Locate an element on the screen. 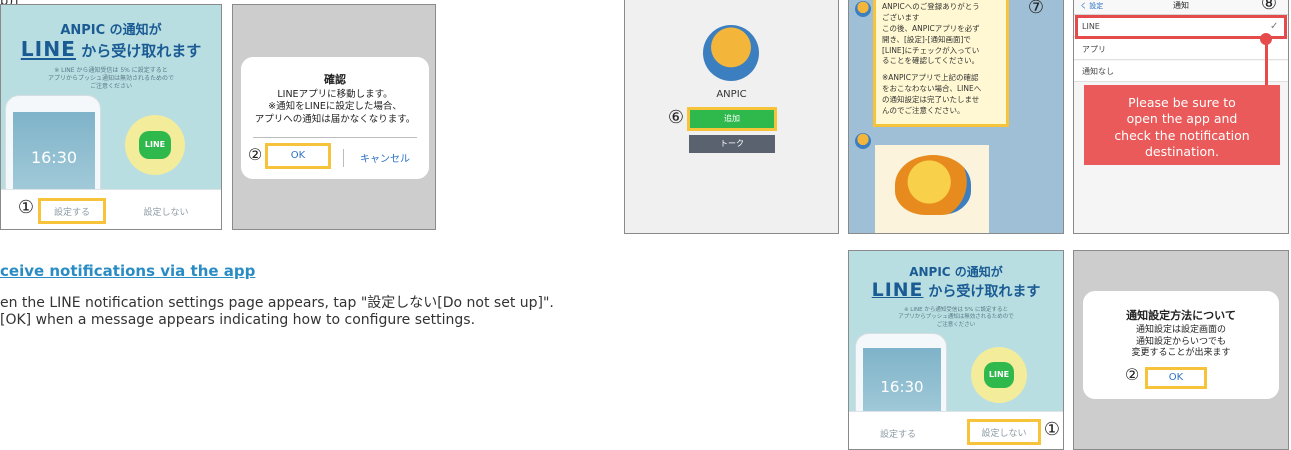 This screenshot has width=1291, height=450. chat-line: ※ANPICアプリで上記の確認 is located at coordinates (930, 78).